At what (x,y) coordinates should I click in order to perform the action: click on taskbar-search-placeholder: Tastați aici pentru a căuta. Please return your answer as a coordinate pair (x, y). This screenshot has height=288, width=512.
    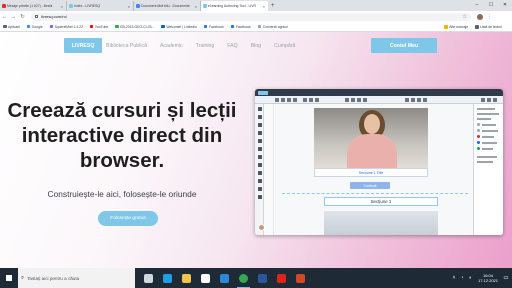
    Looking at the image, I should click on (53, 278).